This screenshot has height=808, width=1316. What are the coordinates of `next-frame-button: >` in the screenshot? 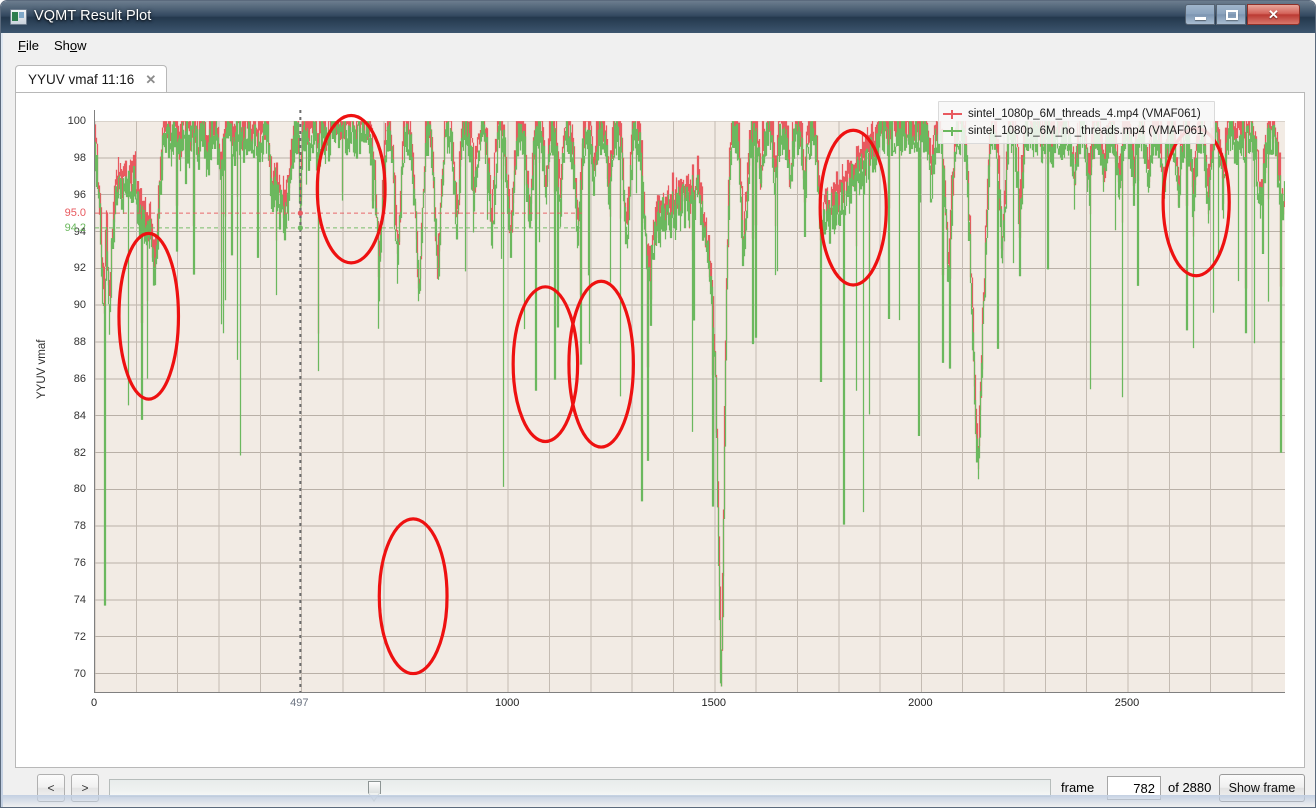 It's located at (85, 788).